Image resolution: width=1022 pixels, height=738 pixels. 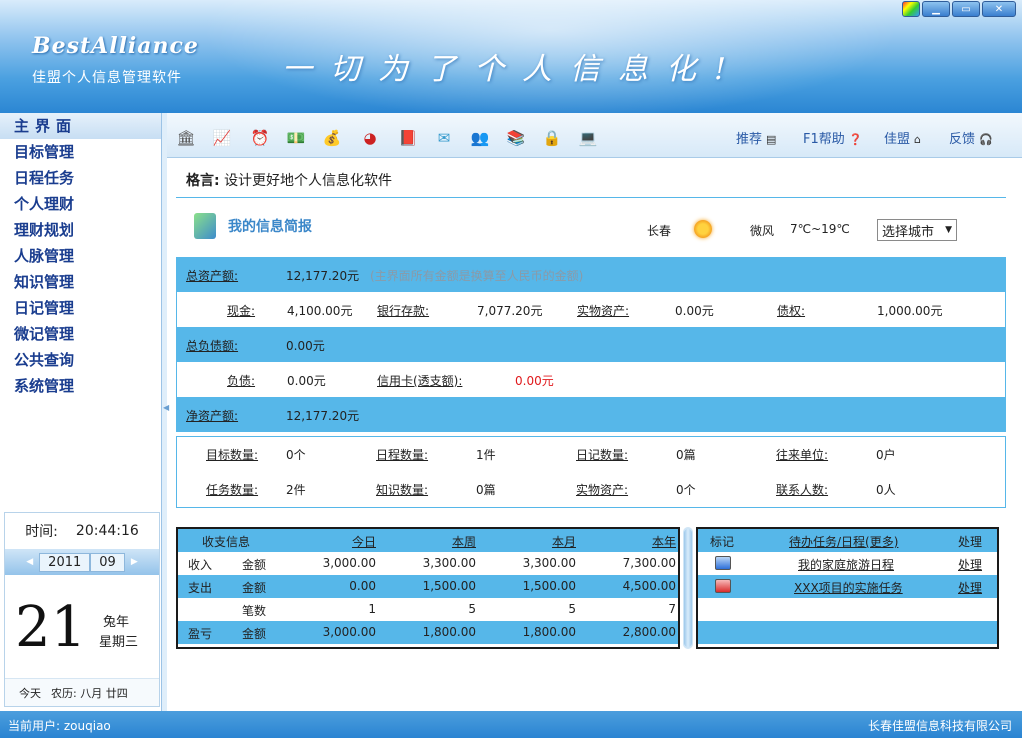 I want to click on row-year: 2,800.00, so click(x=649, y=632).